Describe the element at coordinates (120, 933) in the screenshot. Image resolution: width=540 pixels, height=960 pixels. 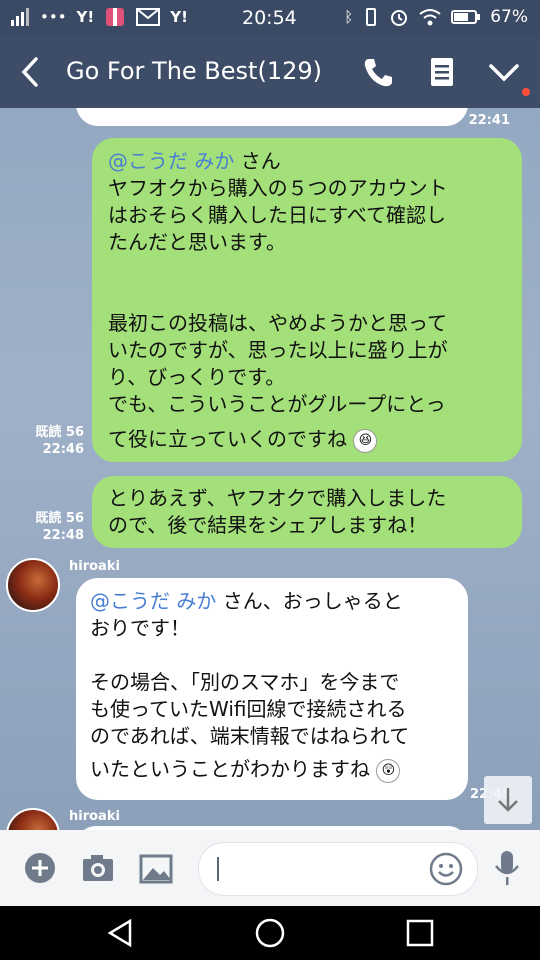
I see `nav-back-icon` at that location.